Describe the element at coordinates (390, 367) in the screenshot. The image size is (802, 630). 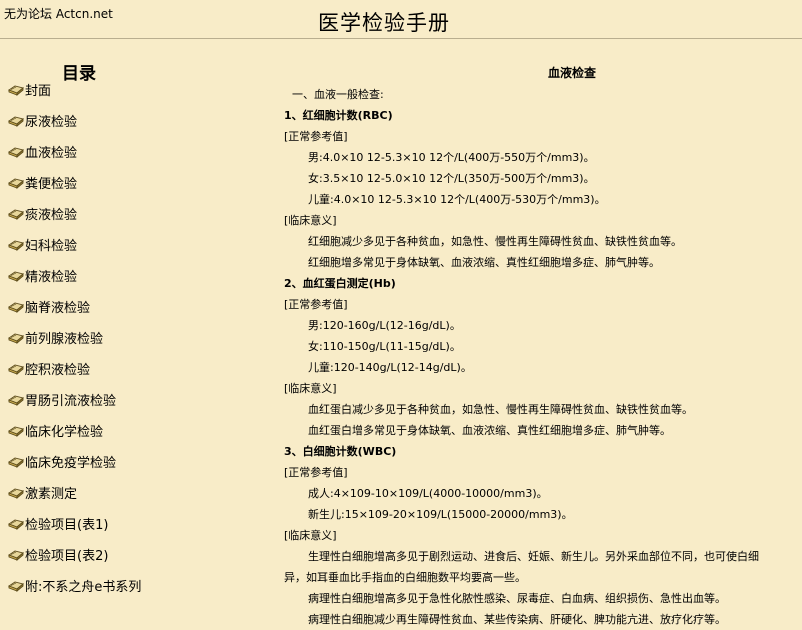
I see `content-line: 儿童:120-140g/L(12-14g/dL)。` at that location.